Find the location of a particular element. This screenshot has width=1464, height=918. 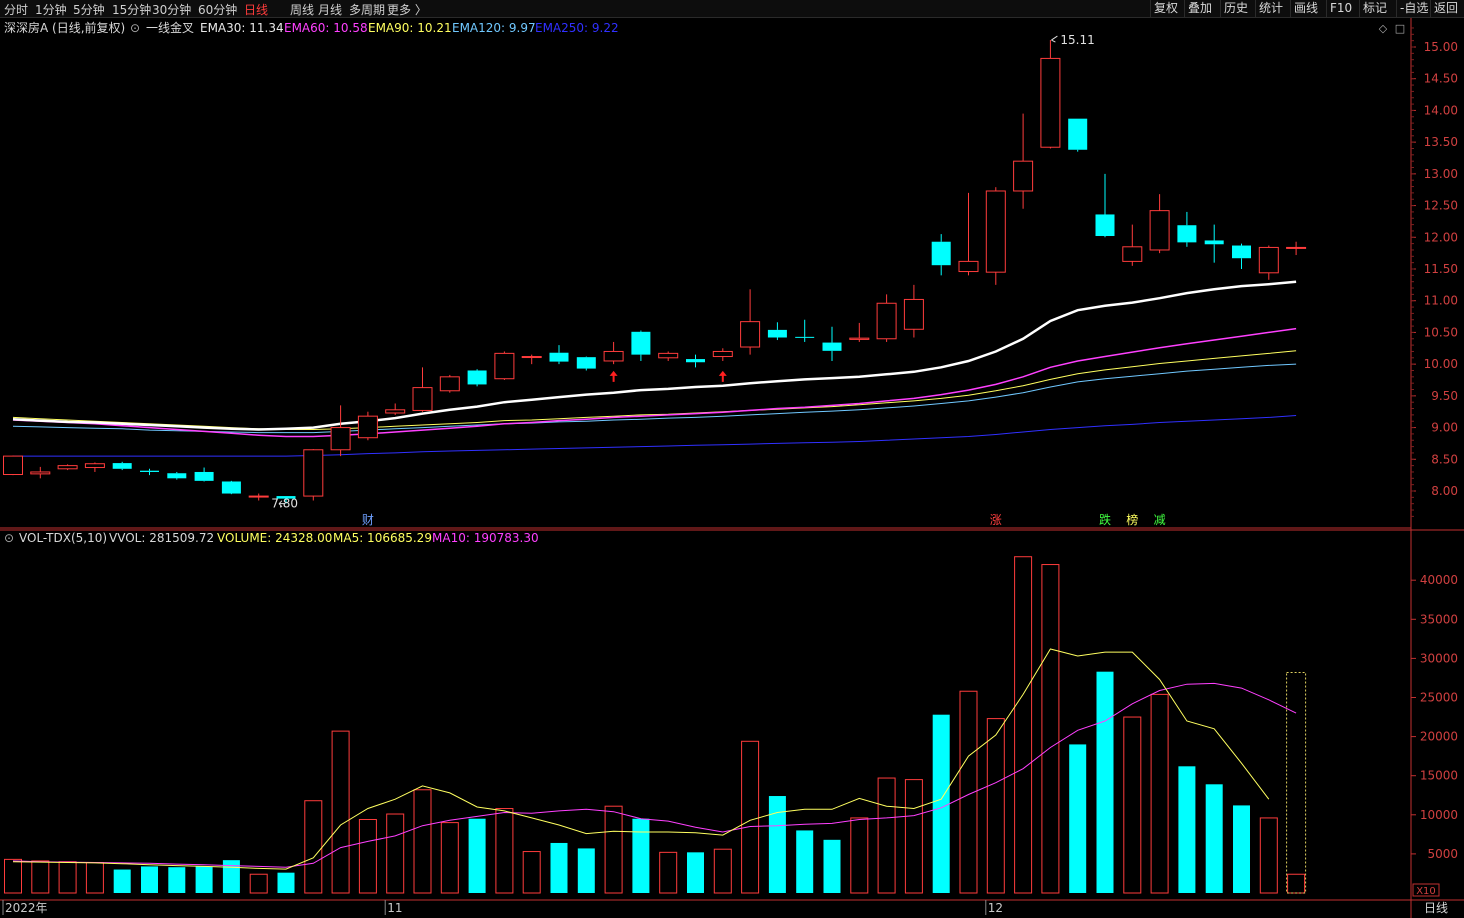

period-tab-5: 60分钟 is located at coordinates (217, 9).